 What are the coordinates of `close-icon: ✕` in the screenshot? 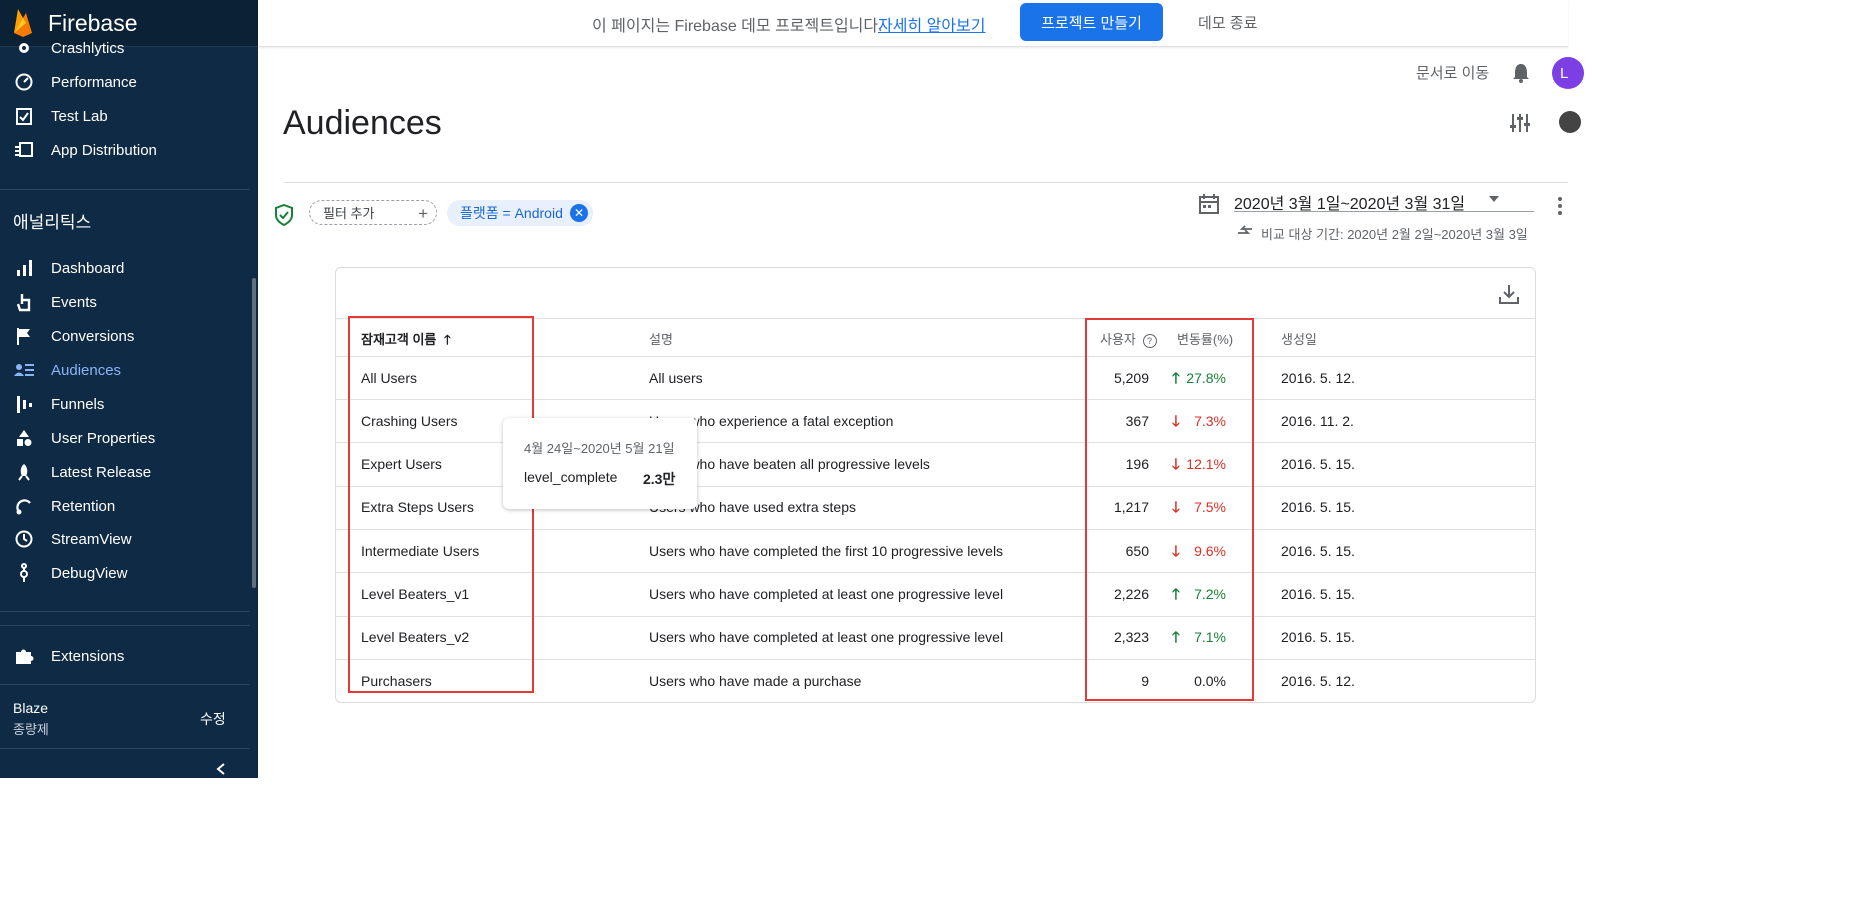 It's located at (579, 213).